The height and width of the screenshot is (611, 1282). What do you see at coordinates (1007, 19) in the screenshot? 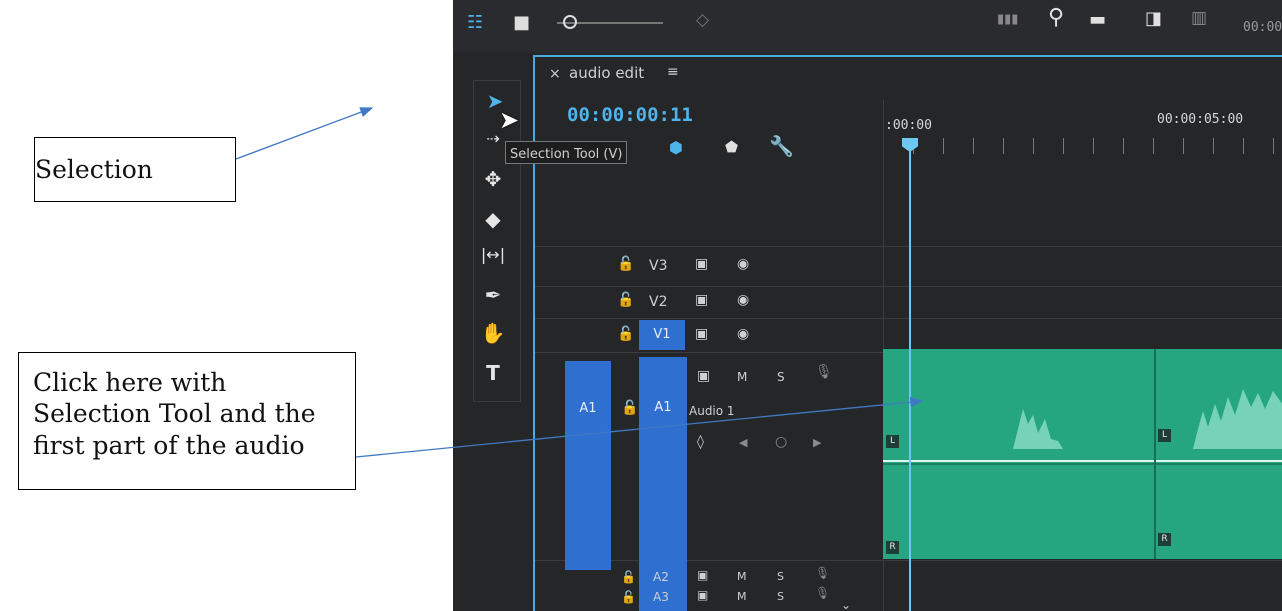
I see `automate-icon: ▮▮▮` at bounding box center [1007, 19].